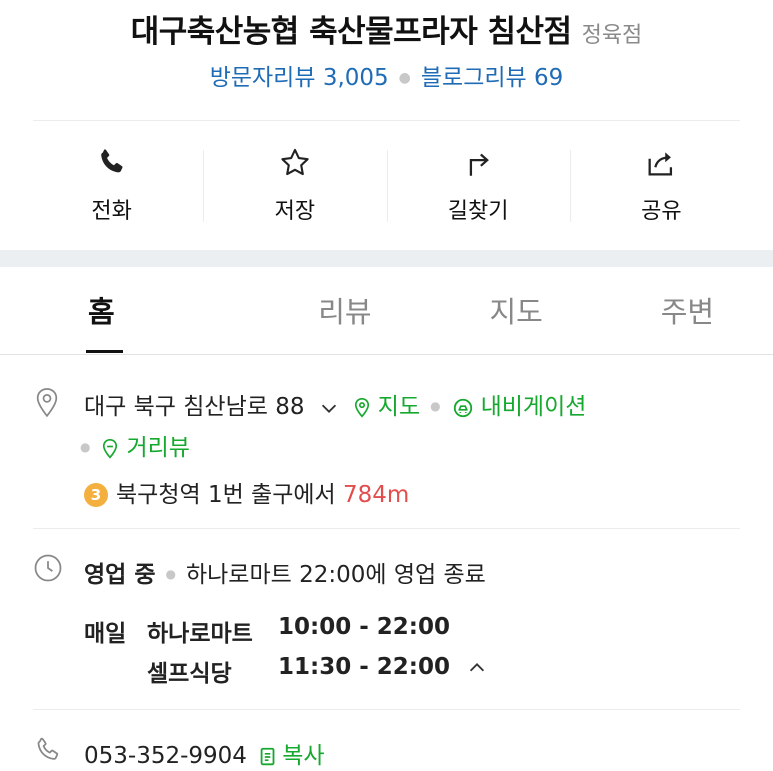 This screenshot has width=773, height=771. I want to click on navigation-link-label: 내비게이션, so click(533, 407).